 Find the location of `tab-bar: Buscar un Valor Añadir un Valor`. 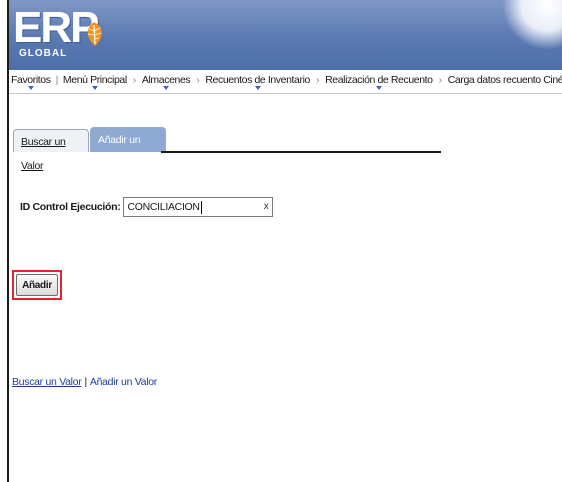

tab-bar: Buscar un Valor Añadir un Valor is located at coordinates (285, 149).